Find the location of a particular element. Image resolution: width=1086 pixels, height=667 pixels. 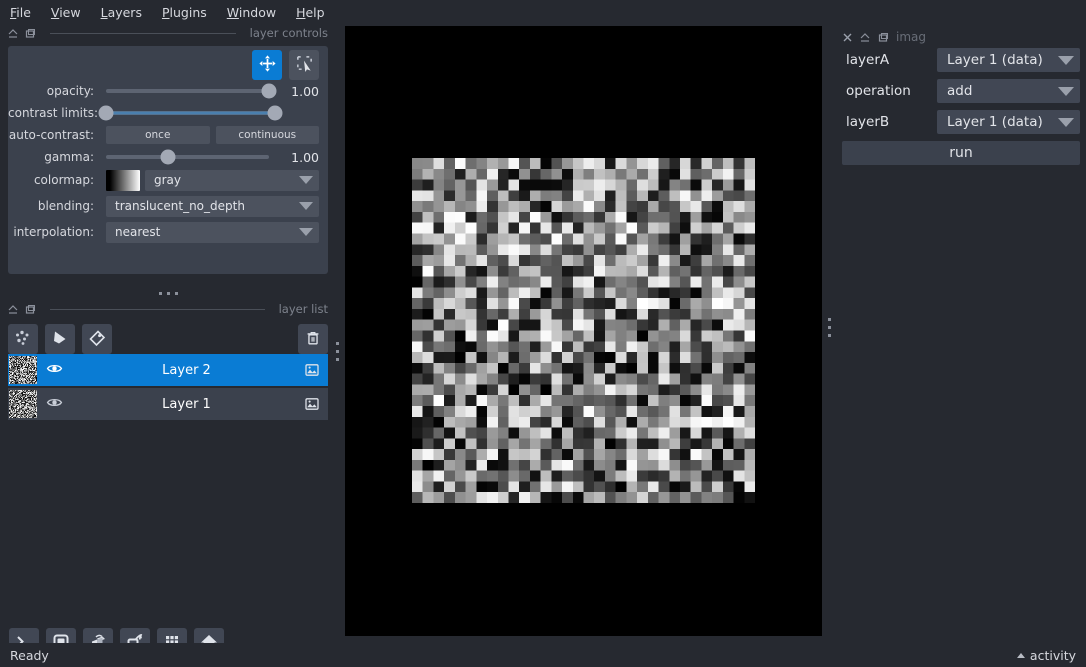

points-icon is located at coordinates (23, 339).